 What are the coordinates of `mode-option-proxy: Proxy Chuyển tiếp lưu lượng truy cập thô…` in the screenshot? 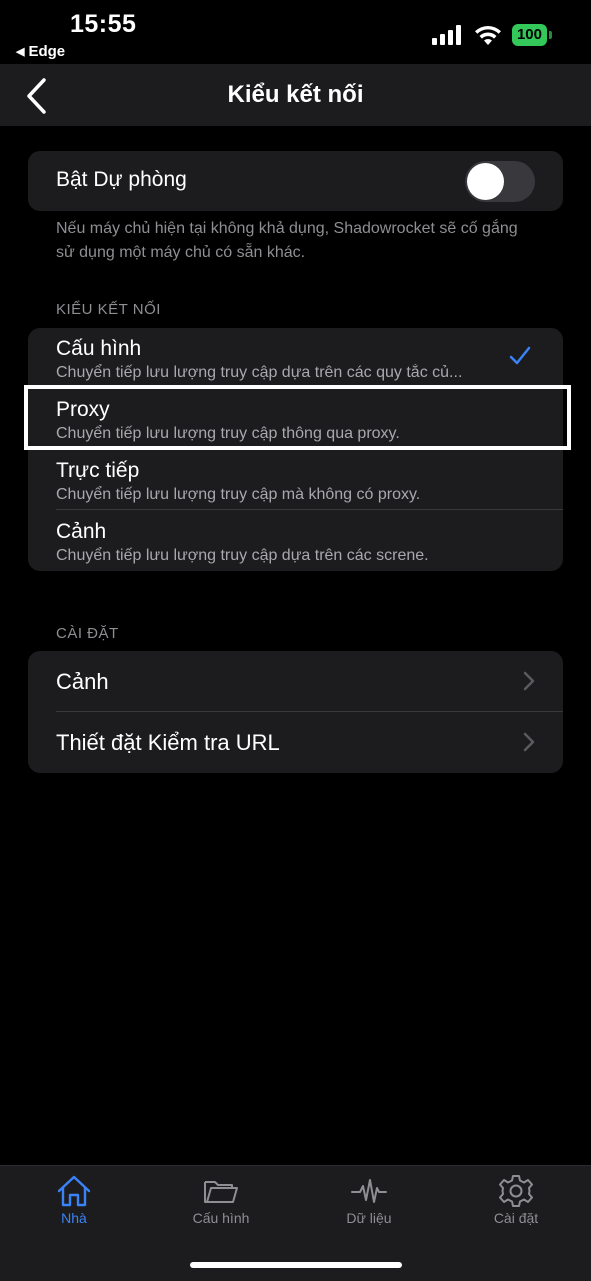 It's located at (295, 419).